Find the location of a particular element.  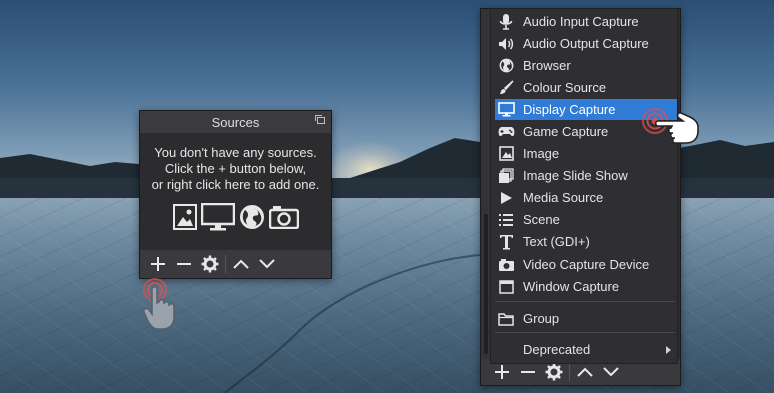

menu-item-group: Group is located at coordinates (586, 318).